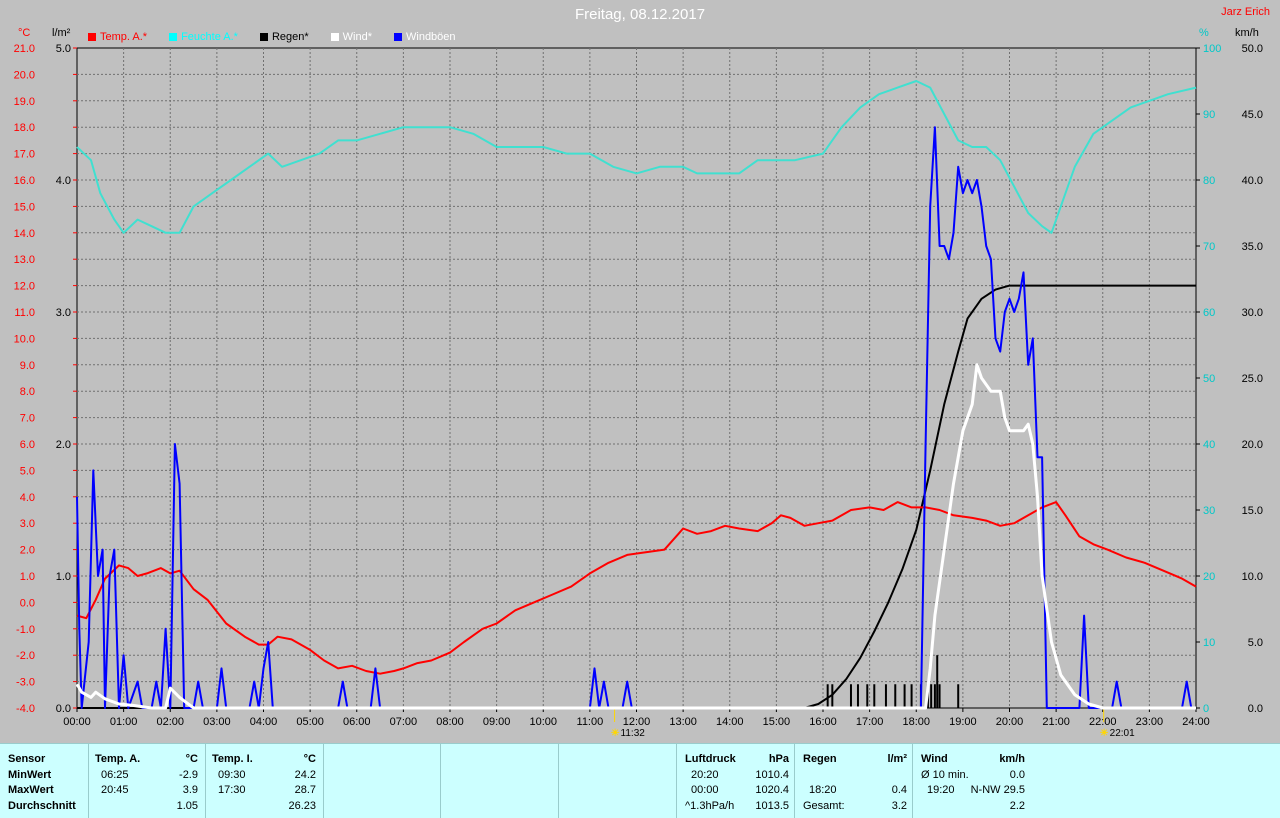  I want to click on humidity-tick-label: 100, so click(1212, 49).